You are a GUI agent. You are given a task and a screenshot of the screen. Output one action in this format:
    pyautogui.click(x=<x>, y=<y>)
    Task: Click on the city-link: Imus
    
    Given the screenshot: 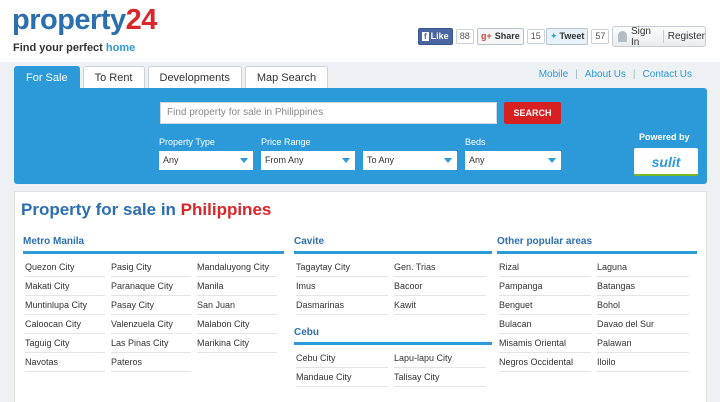 What is the action you would take?
    pyautogui.click(x=342, y=286)
    